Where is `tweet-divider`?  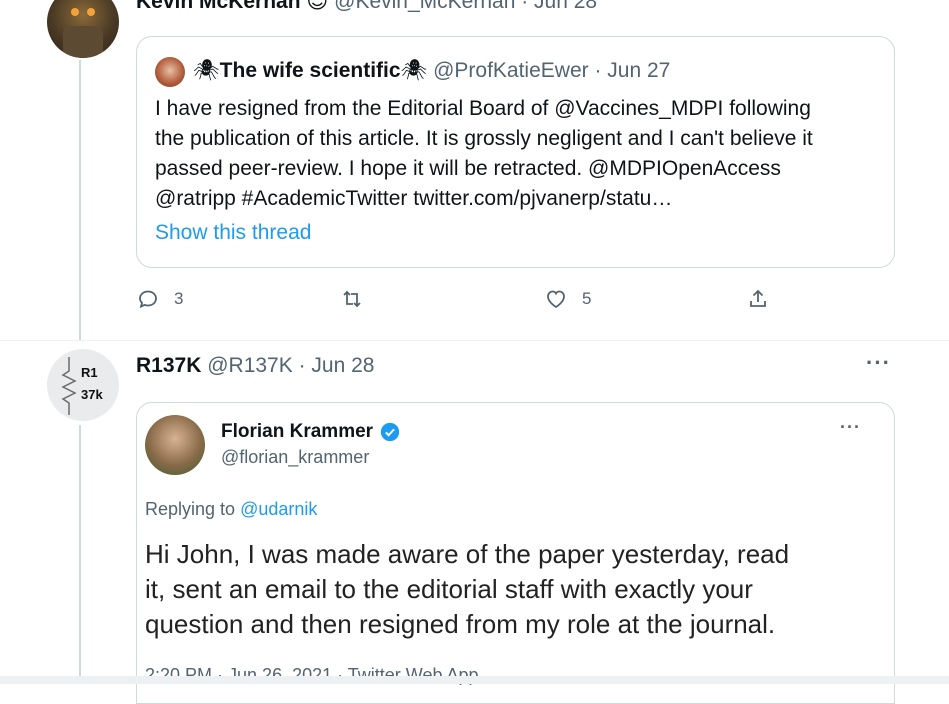
tweet-divider is located at coordinates (474, 340).